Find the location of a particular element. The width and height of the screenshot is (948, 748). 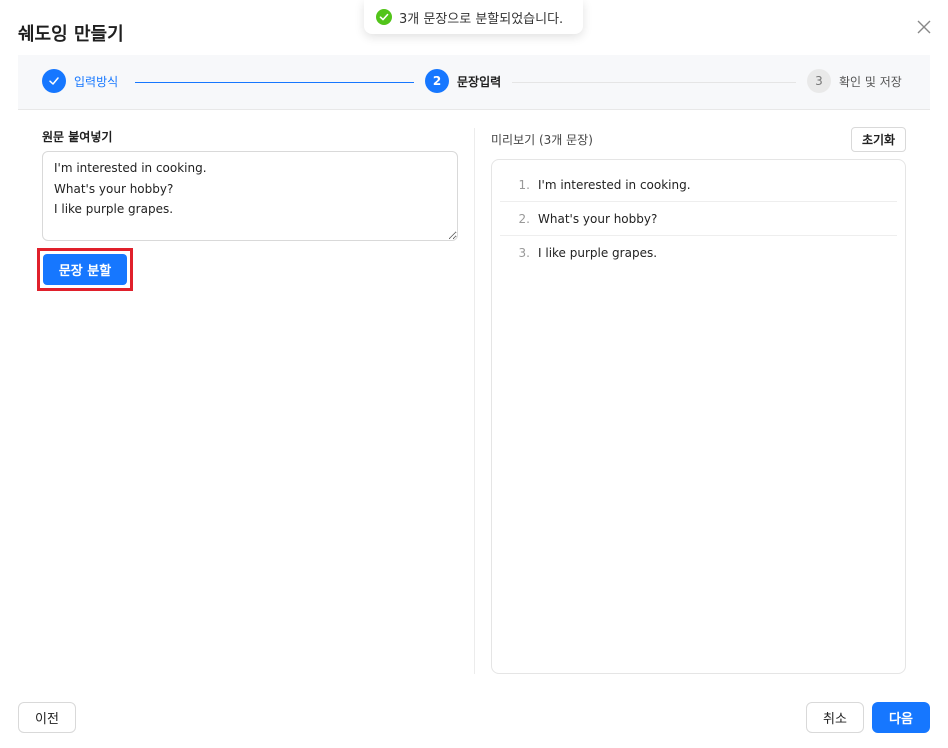

check-icon is located at coordinates (54, 81).